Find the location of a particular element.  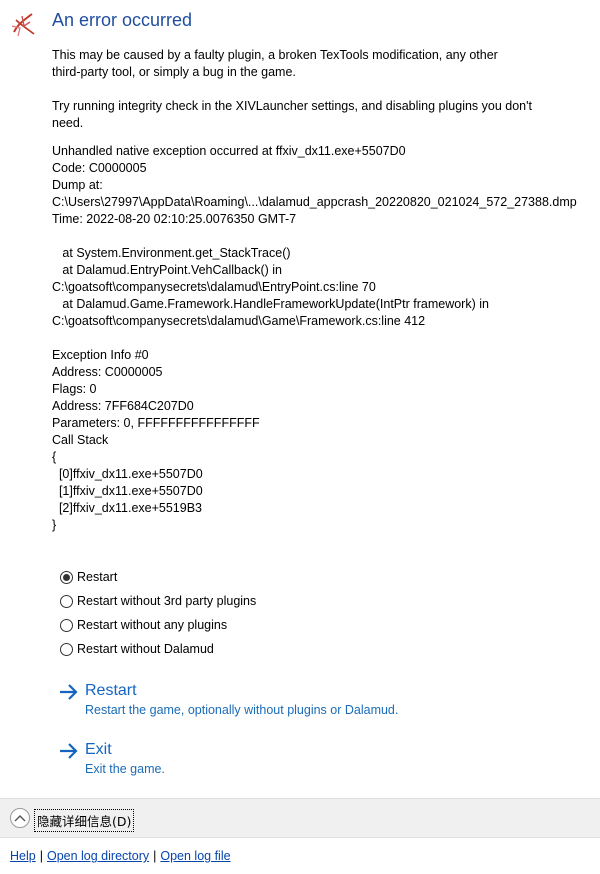

radio-label: Restart without 3rd party plugins is located at coordinates (167, 601).